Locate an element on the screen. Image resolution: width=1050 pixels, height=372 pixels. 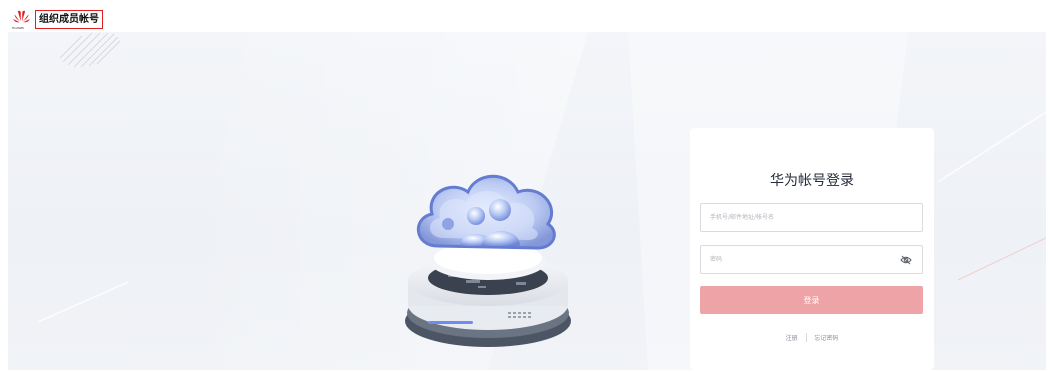
password-input is located at coordinates (811, 259).